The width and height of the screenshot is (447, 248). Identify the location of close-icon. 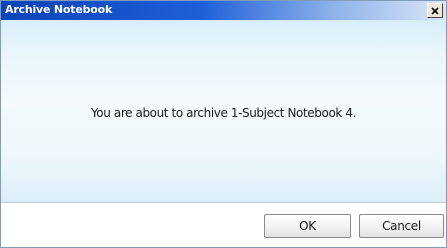
(435, 10).